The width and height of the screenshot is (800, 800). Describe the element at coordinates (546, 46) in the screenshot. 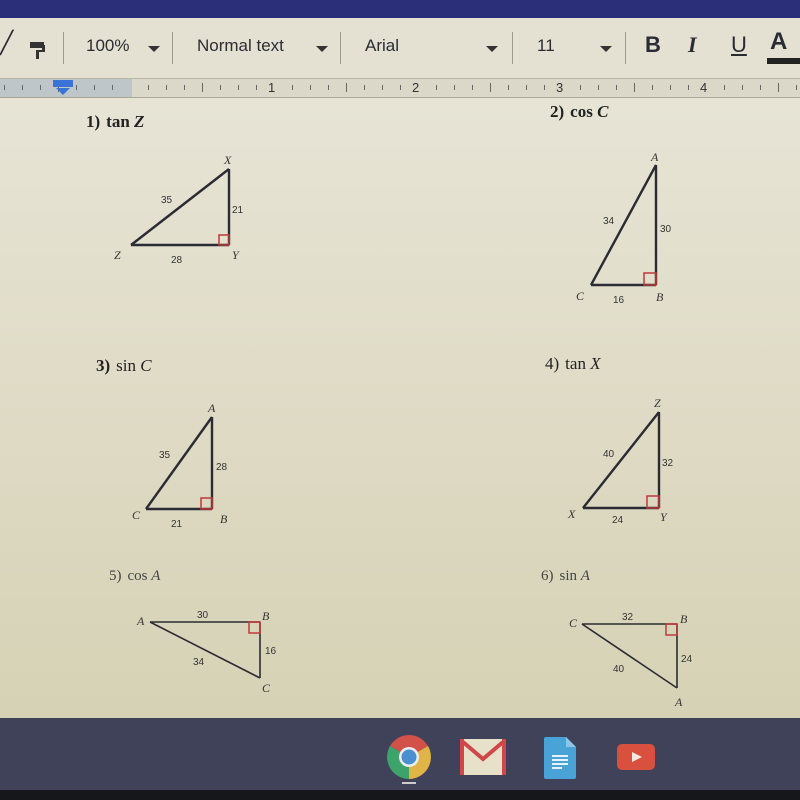

I see `font-size-select: 11` at that location.